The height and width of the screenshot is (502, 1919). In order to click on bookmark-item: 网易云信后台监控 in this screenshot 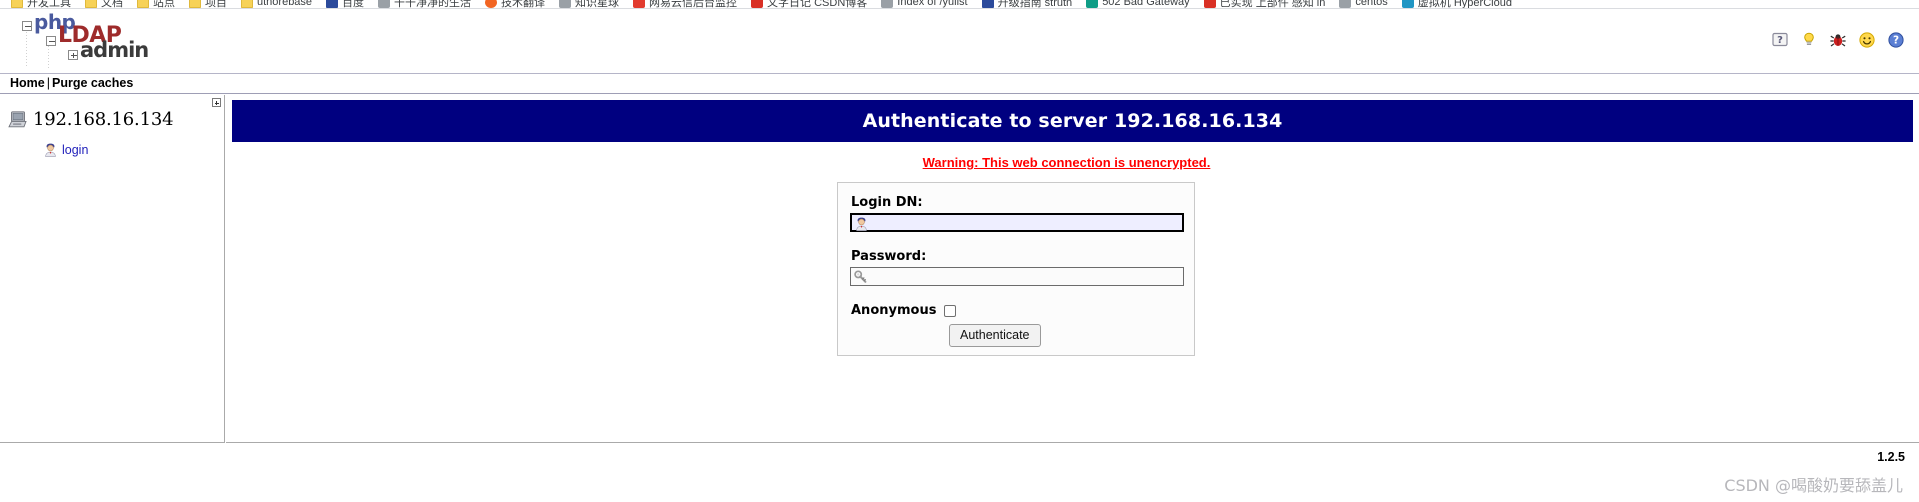, I will do `click(685, 4)`.